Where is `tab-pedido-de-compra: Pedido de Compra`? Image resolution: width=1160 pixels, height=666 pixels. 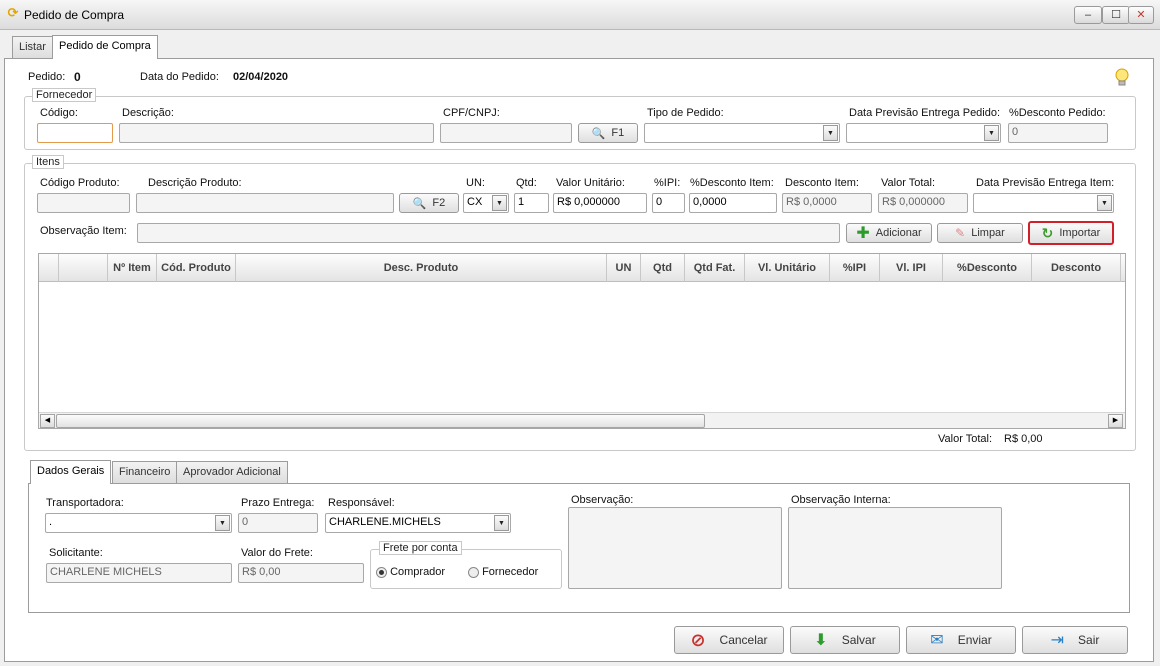
tab-pedido-de-compra: Pedido de Compra is located at coordinates (105, 47).